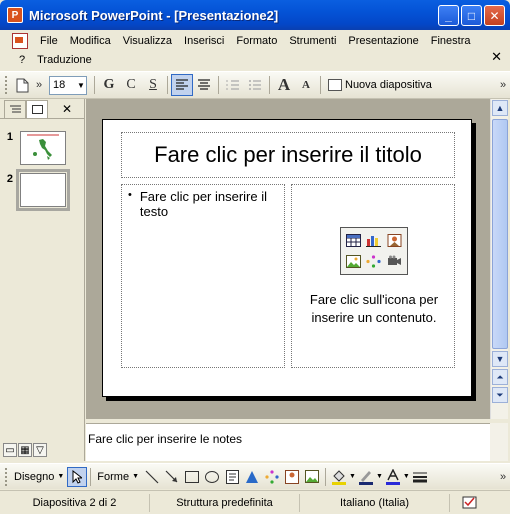 The image size is (510, 514). What do you see at coordinates (39, 85) in the screenshot?
I see `toolbar-overflow-icon: »` at bounding box center [39, 85].